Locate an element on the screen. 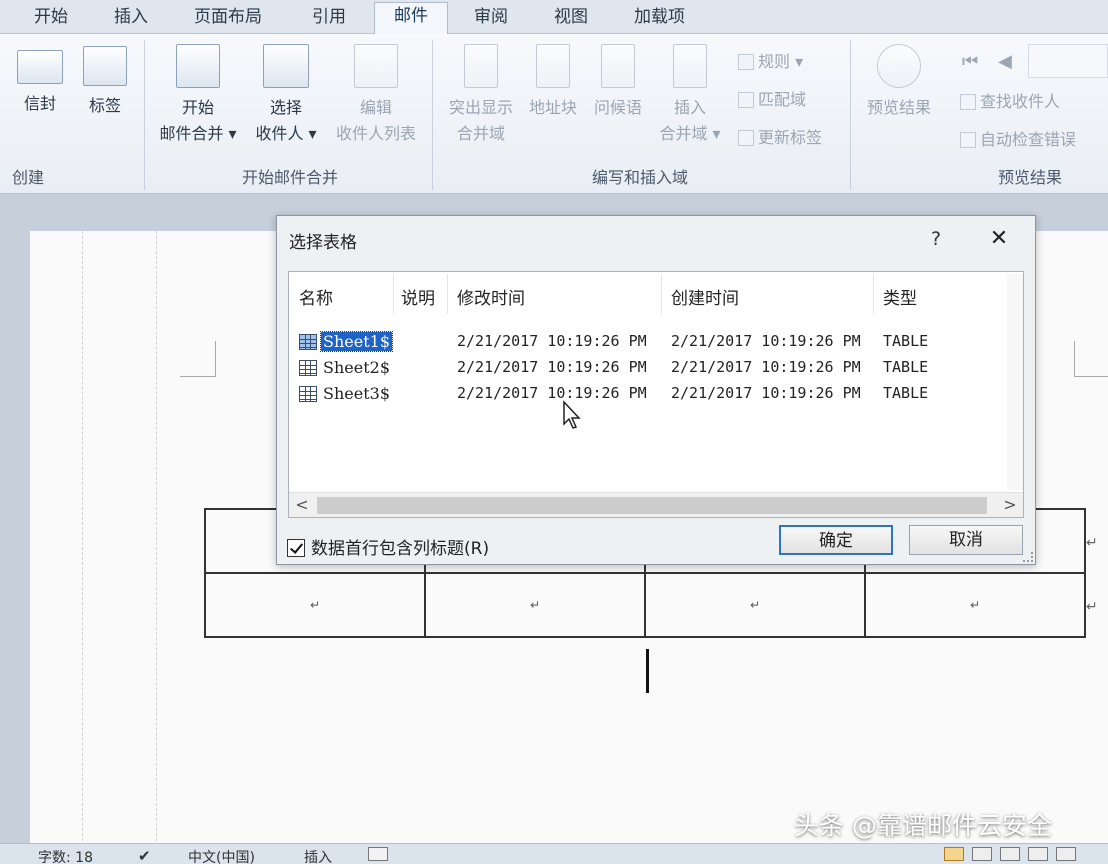  tab-review: 审阅 is located at coordinates (491, 19).